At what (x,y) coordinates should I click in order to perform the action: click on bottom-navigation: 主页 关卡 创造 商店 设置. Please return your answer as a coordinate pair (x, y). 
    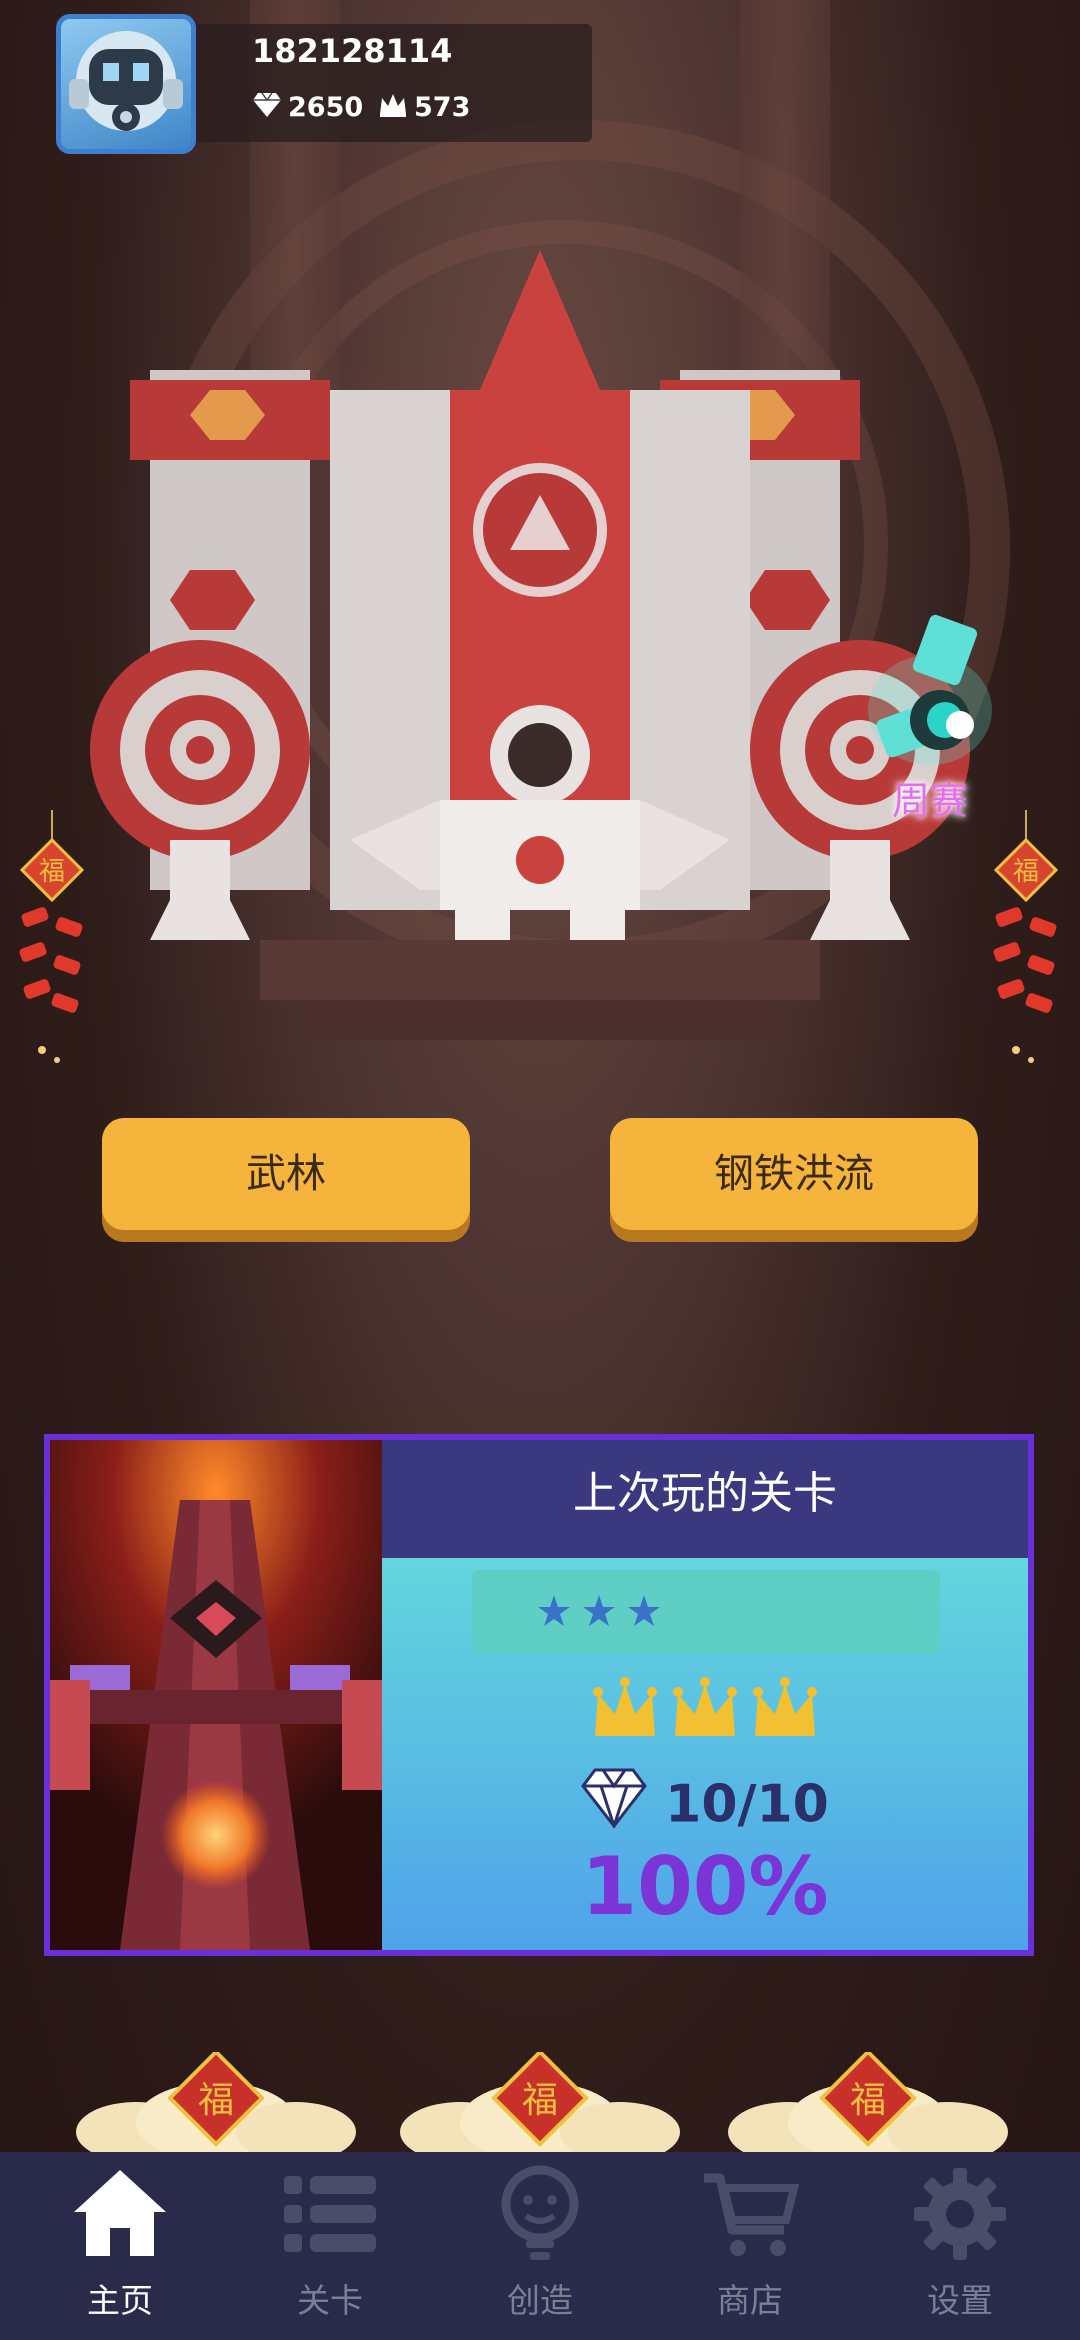
    Looking at the image, I should click on (540, 2246).